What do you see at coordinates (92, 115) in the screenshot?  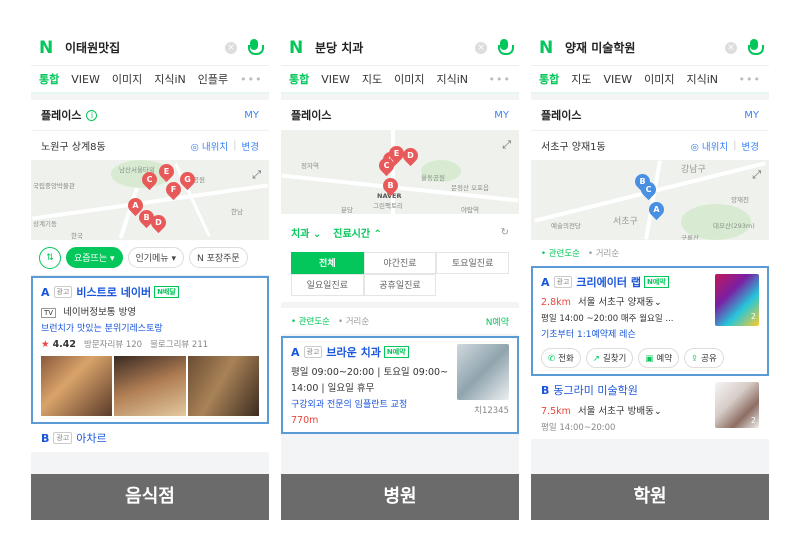 I see `info-icon: i` at bounding box center [92, 115].